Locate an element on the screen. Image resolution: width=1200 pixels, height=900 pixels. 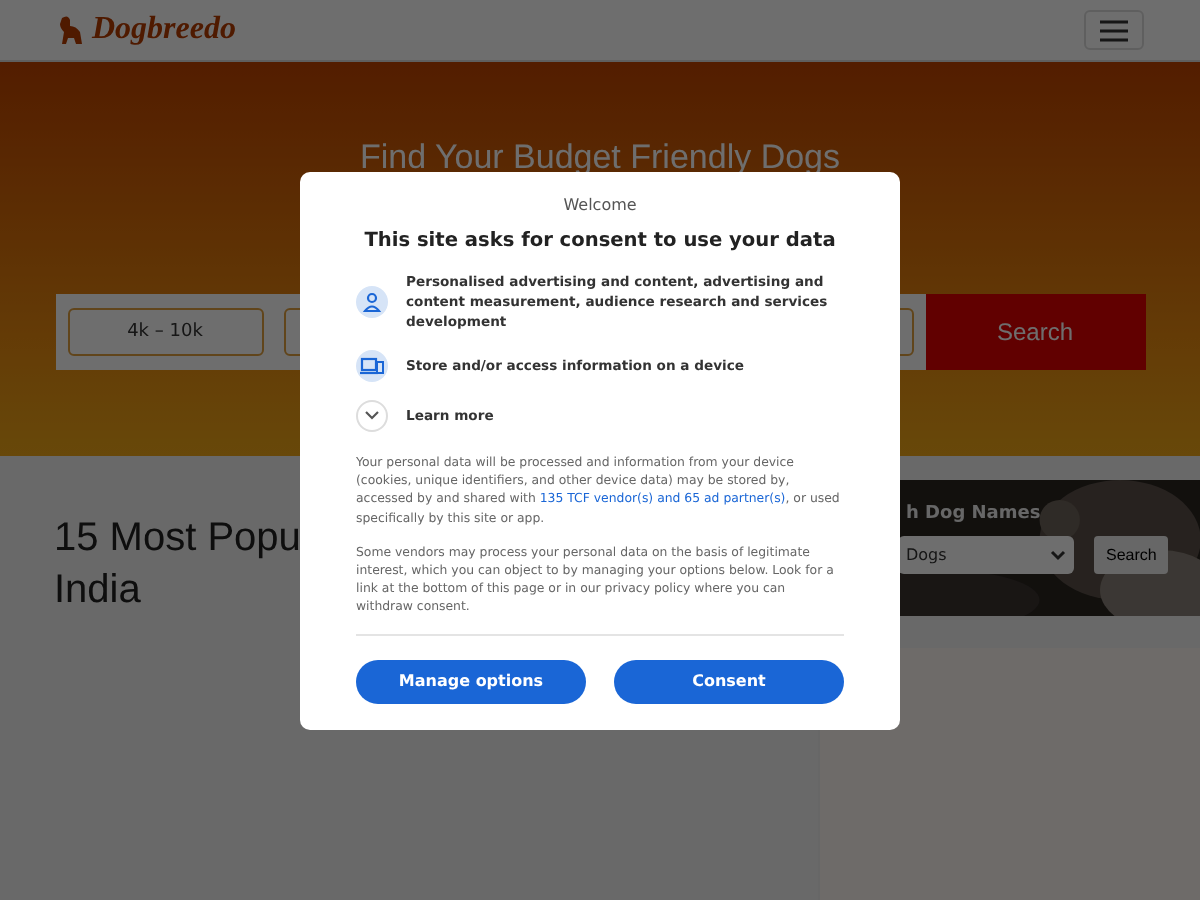
sidebar-title: h Dog Names is located at coordinates (973, 514).